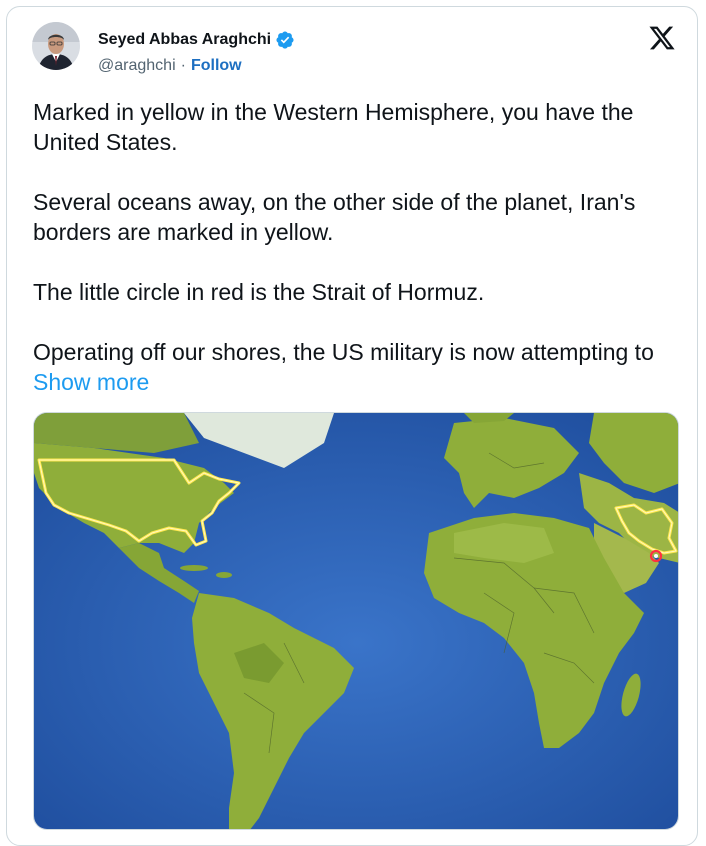 This screenshot has height=846, width=706. I want to click on x-logo-icon, so click(662, 38).